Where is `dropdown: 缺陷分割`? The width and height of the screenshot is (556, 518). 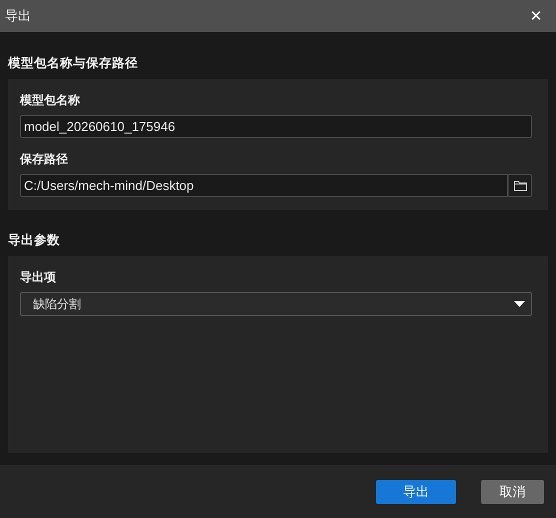 dropdown: 缺陷分割 is located at coordinates (276, 304).